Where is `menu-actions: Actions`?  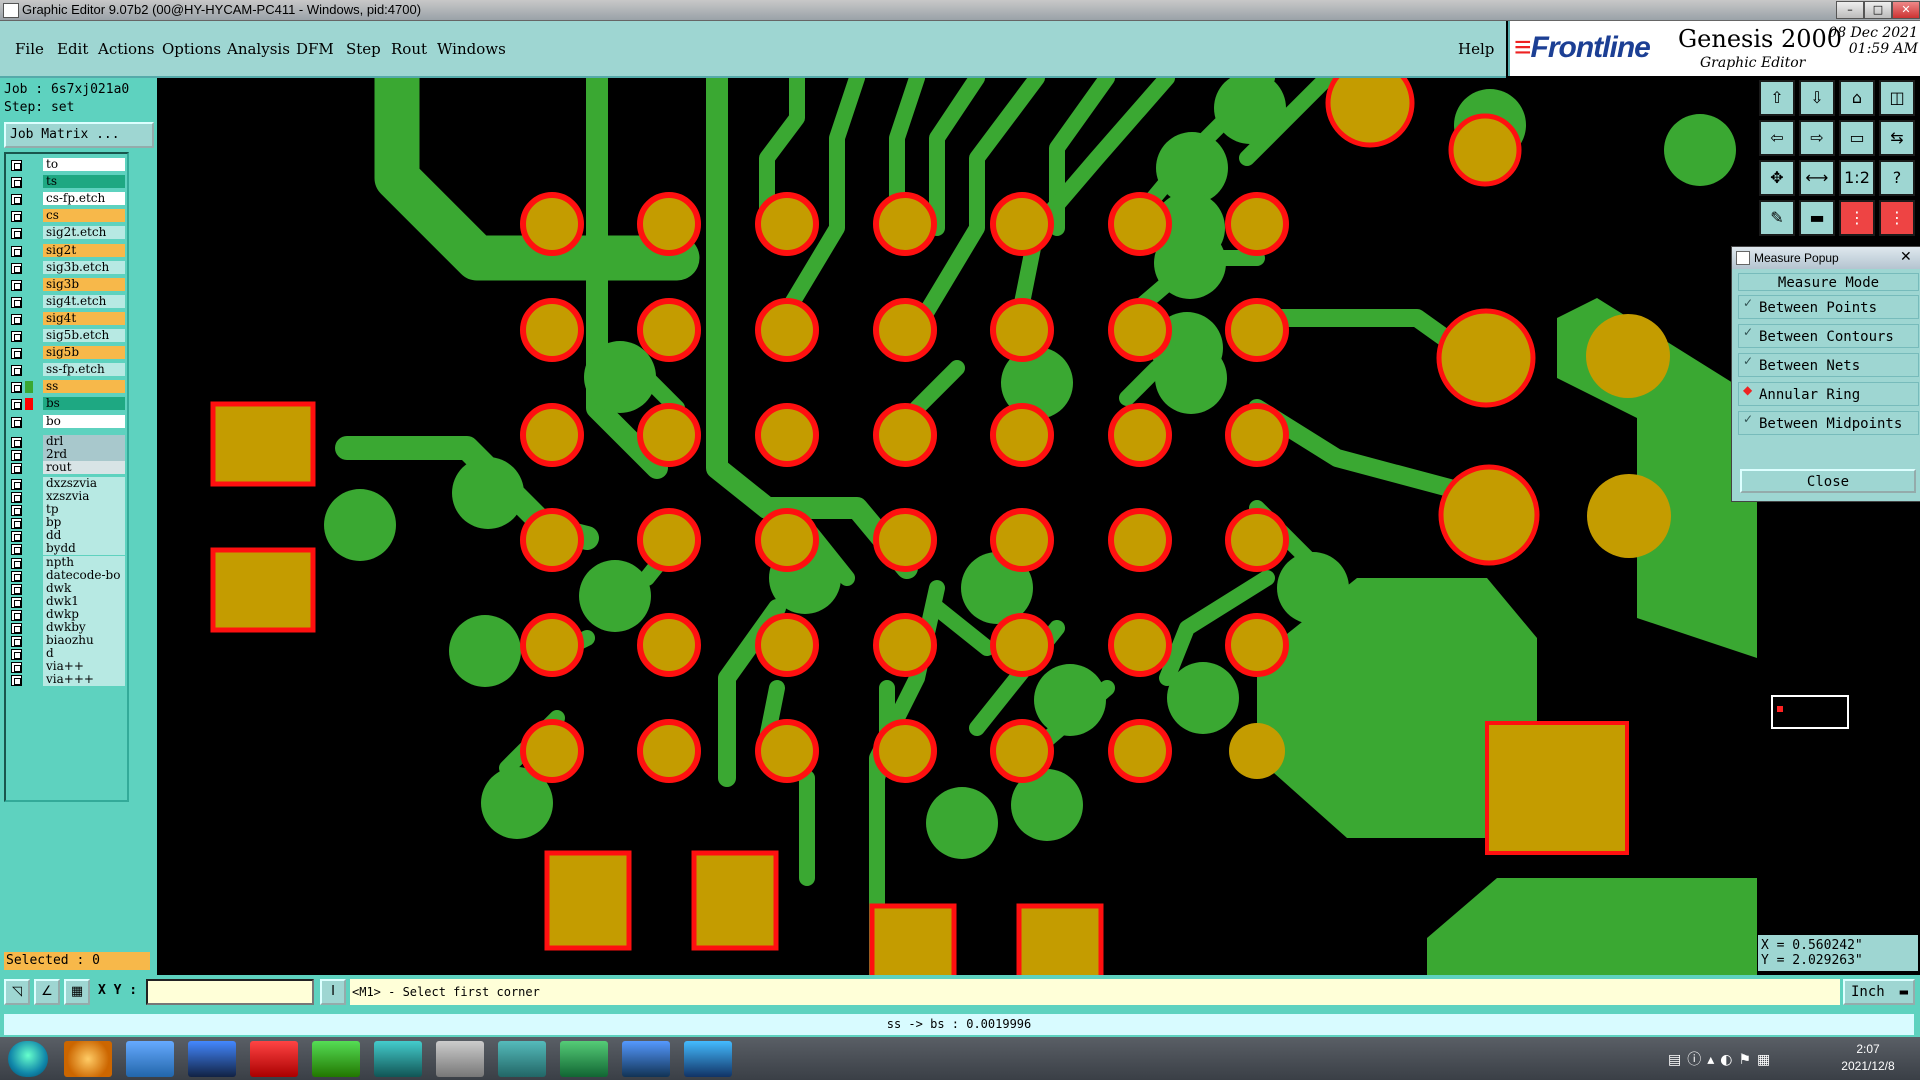
menu-actions: Actions is located at coordinates (126, 49).